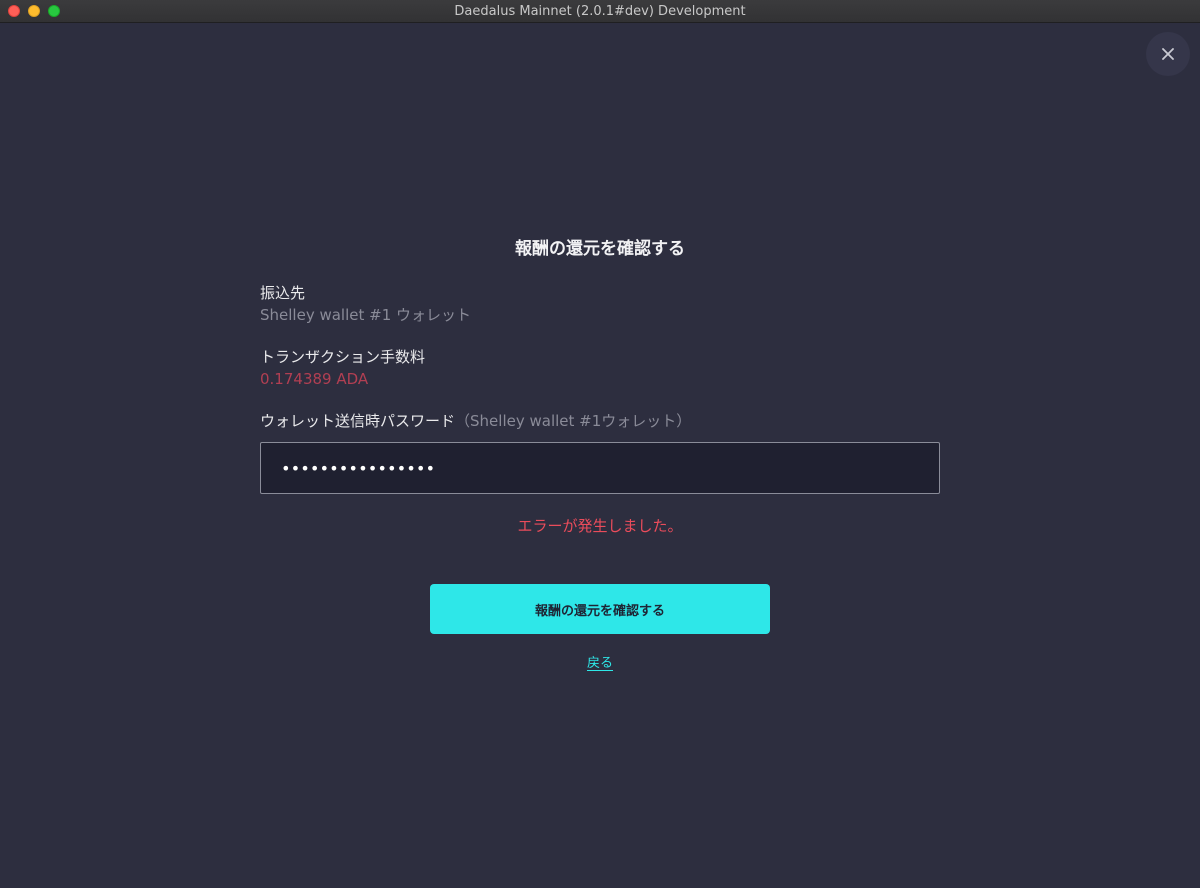 The image size is (1200, 888). I want to click on back-link: 戻る, so click(600, 663).